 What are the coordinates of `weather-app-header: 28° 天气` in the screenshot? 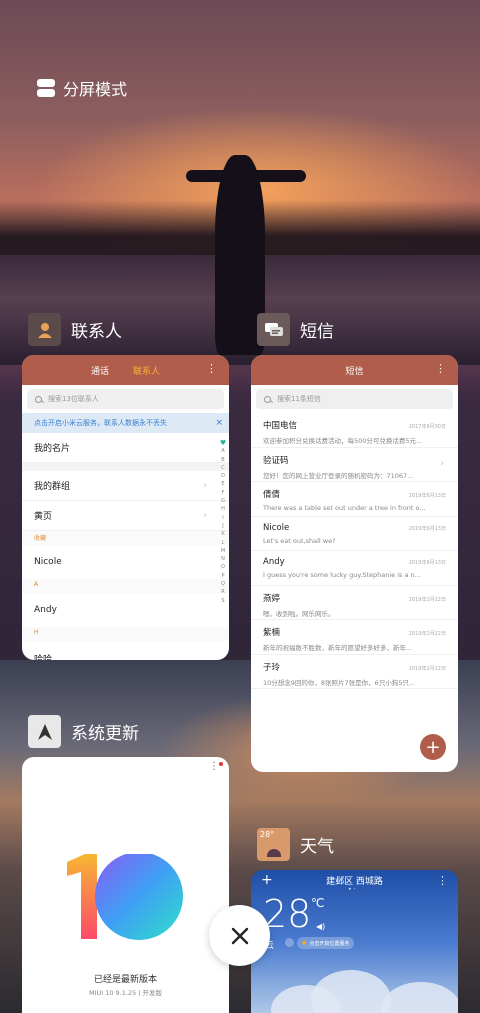 It's located at (295, 844).